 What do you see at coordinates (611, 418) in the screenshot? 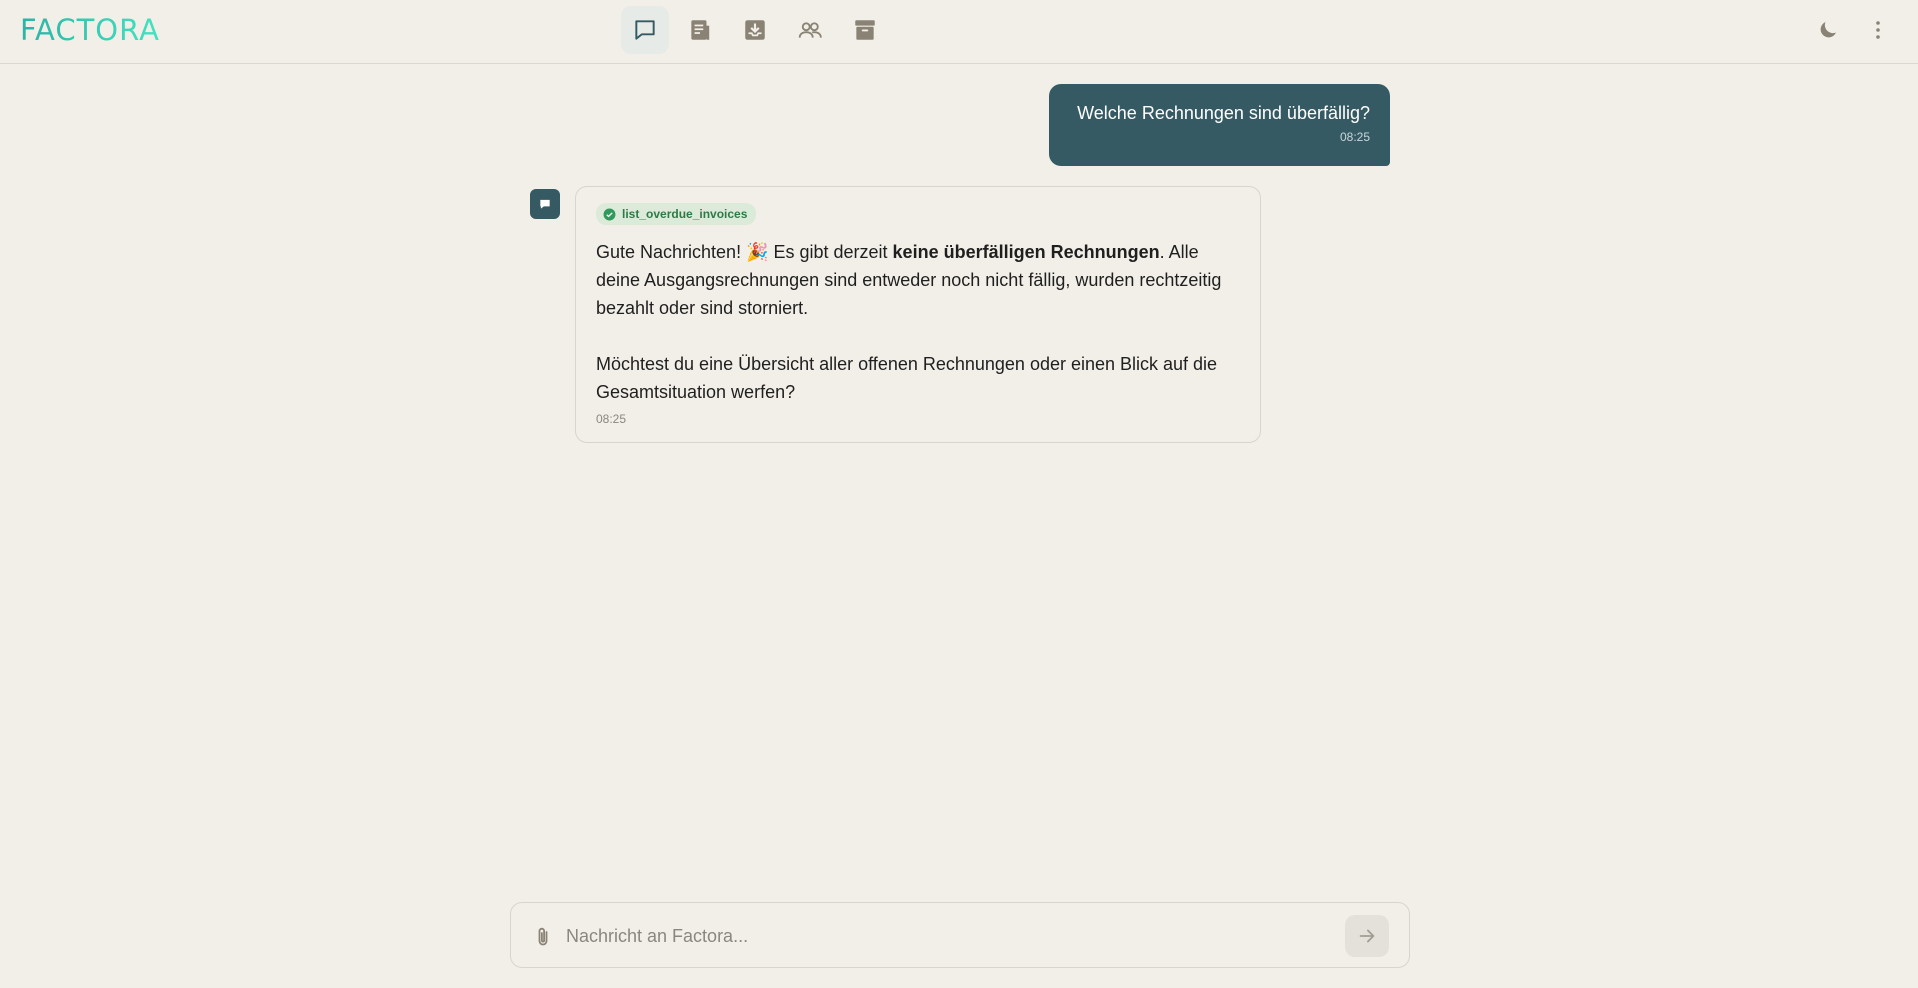
I see `assistant-message-time: 08:25` at bounding box center [611, 418].